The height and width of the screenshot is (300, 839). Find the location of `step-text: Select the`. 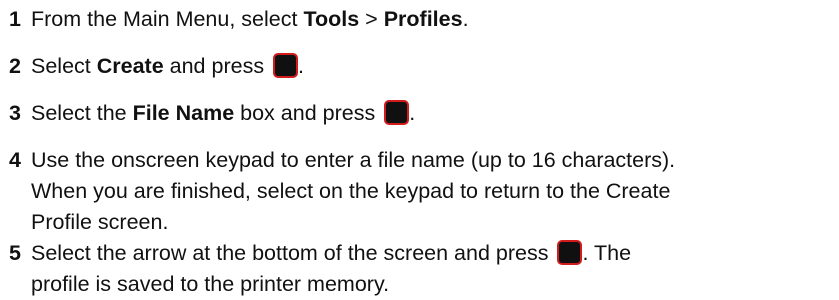

step-text: Select the is located at coordinates (82, 113).